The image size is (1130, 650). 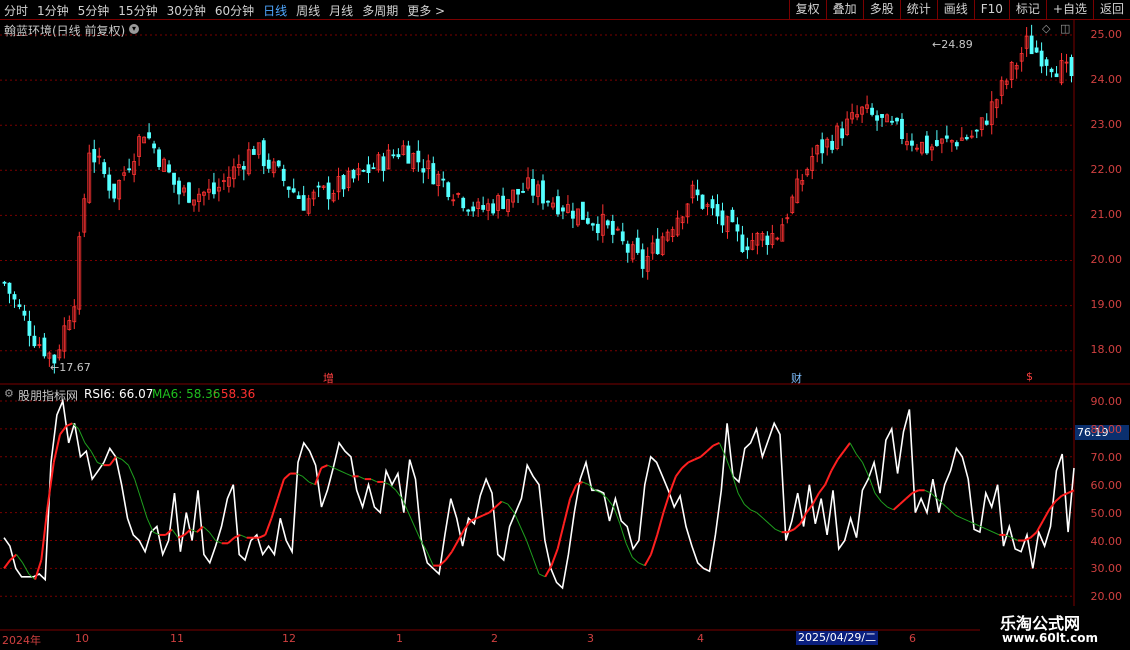 I want to click on y-tick-label: 19.00, so click(x=1106, y=304).